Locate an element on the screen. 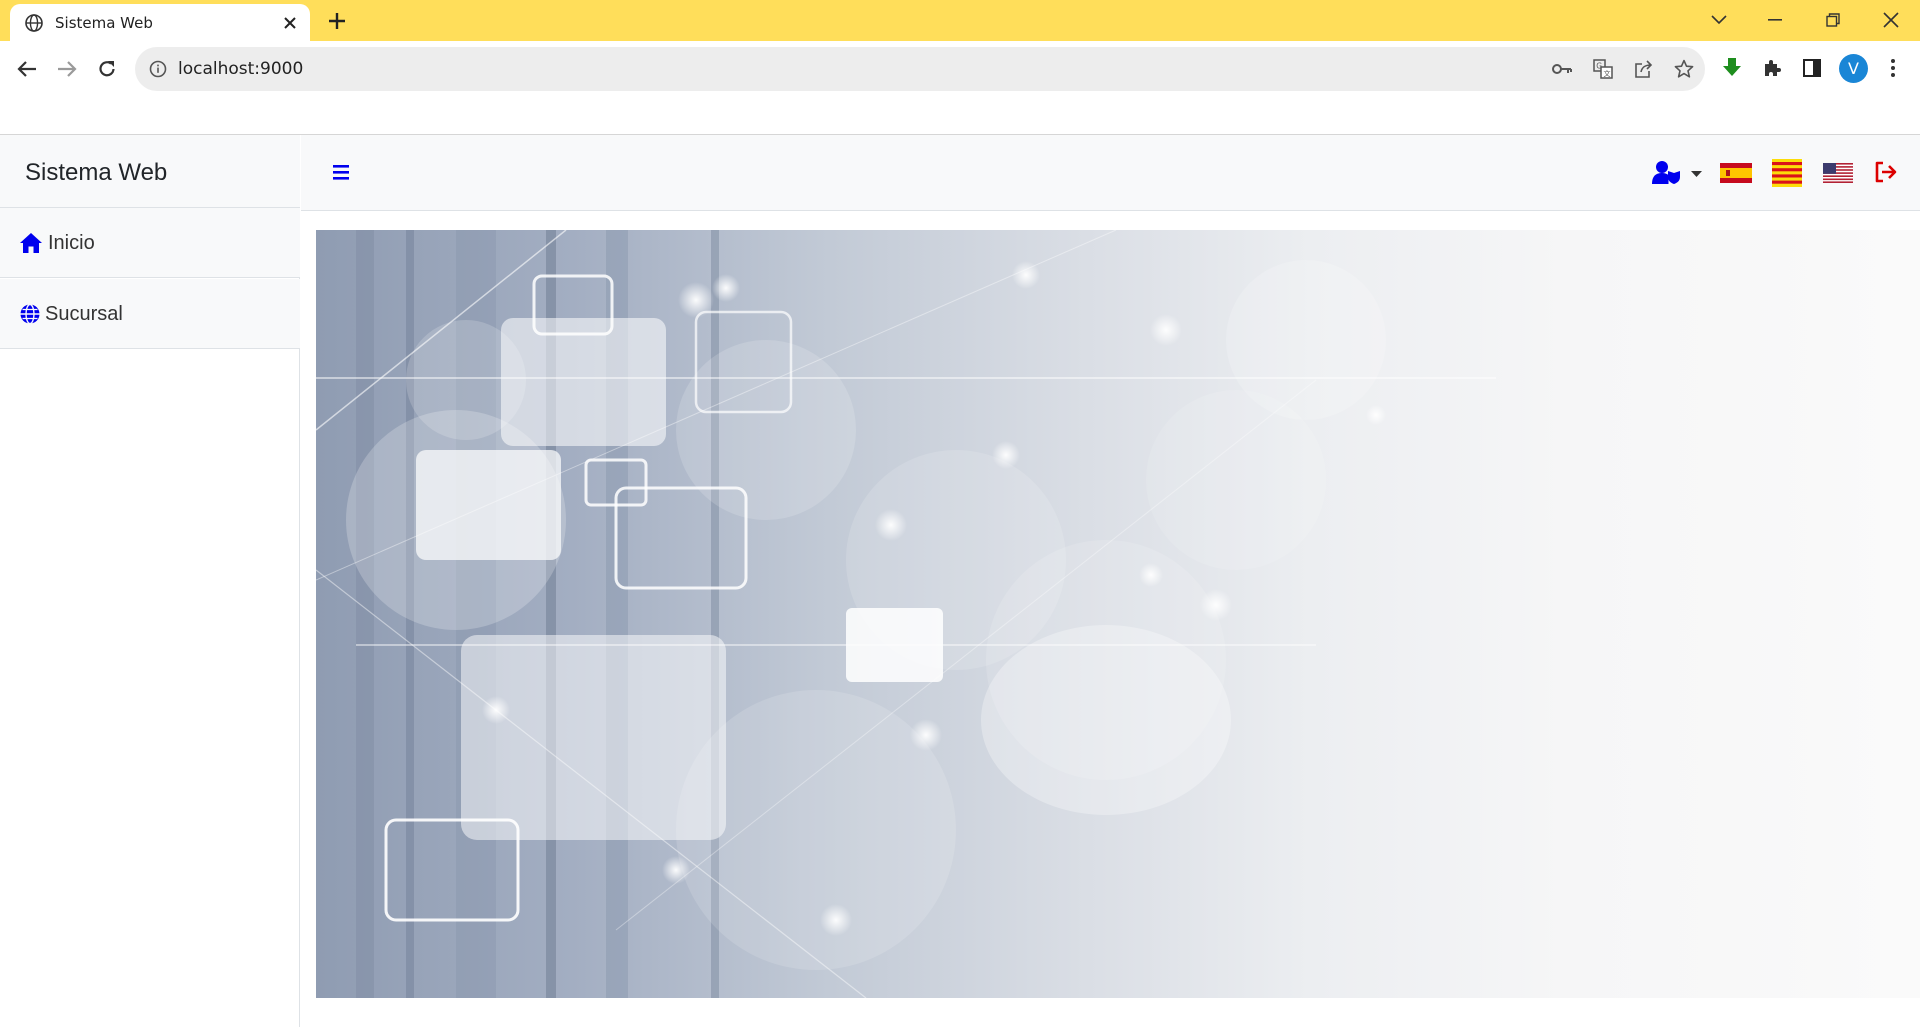  bookmarks-bar is located at coordinates (960, 116).